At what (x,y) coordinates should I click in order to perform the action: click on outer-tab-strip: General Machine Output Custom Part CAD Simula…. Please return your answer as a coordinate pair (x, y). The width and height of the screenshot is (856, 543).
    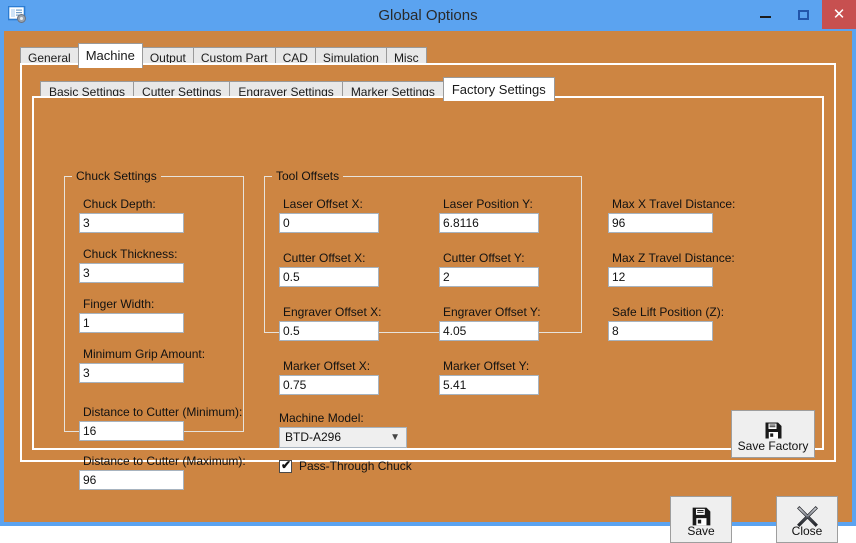
    Looking at the image, I should click on (223, 55).